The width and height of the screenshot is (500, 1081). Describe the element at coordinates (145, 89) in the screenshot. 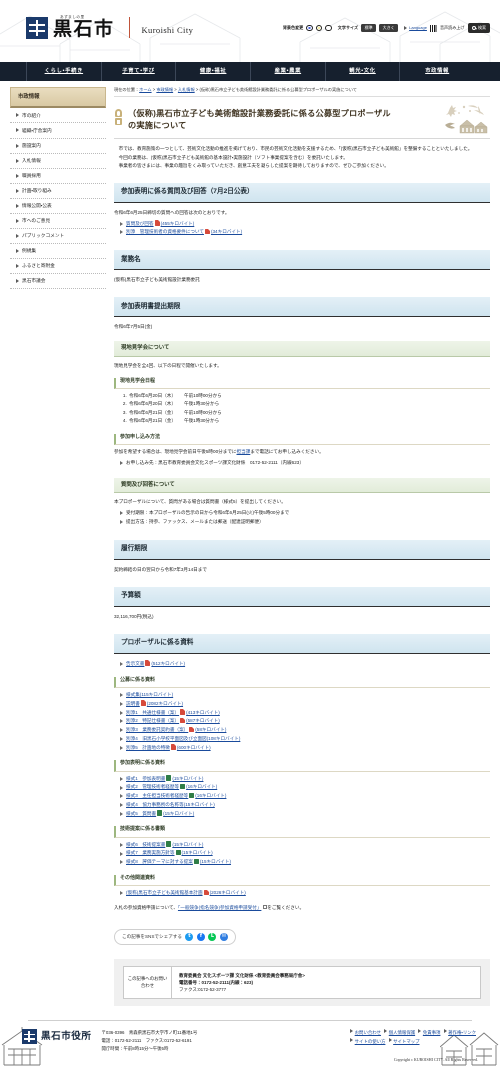

I see `breadcrumb-home: ホーム` at that location.